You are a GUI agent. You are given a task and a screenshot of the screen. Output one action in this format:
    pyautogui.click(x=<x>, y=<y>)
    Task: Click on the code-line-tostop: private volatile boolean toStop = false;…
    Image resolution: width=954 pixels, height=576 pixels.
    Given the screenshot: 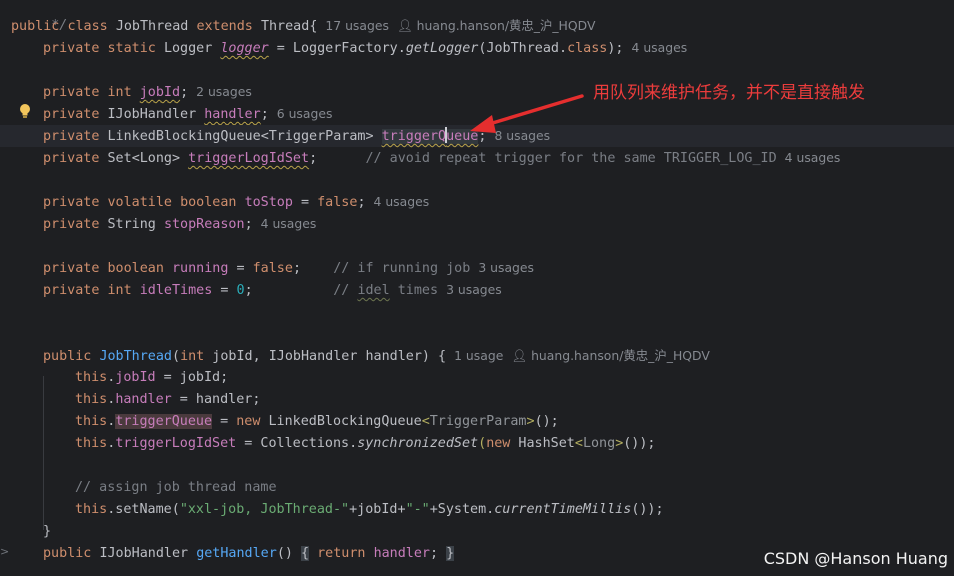 What is the action you would take?
    pyautogui.click(x=236, y=202)
    